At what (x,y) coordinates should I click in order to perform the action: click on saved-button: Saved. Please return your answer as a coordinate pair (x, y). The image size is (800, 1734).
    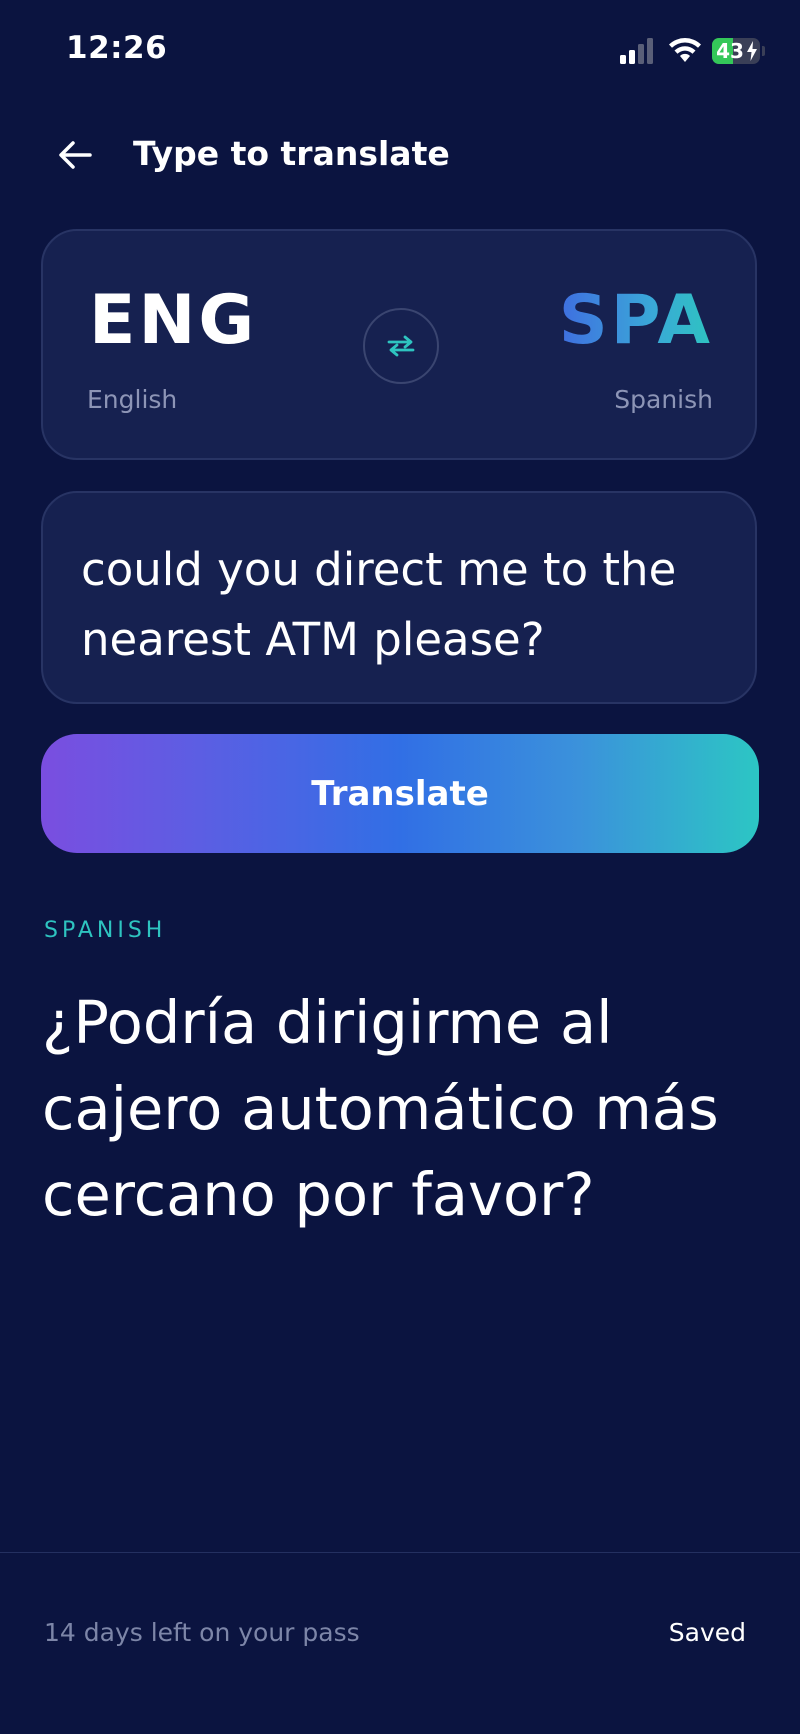
    Looking at the image, I should click on (707, 1632).